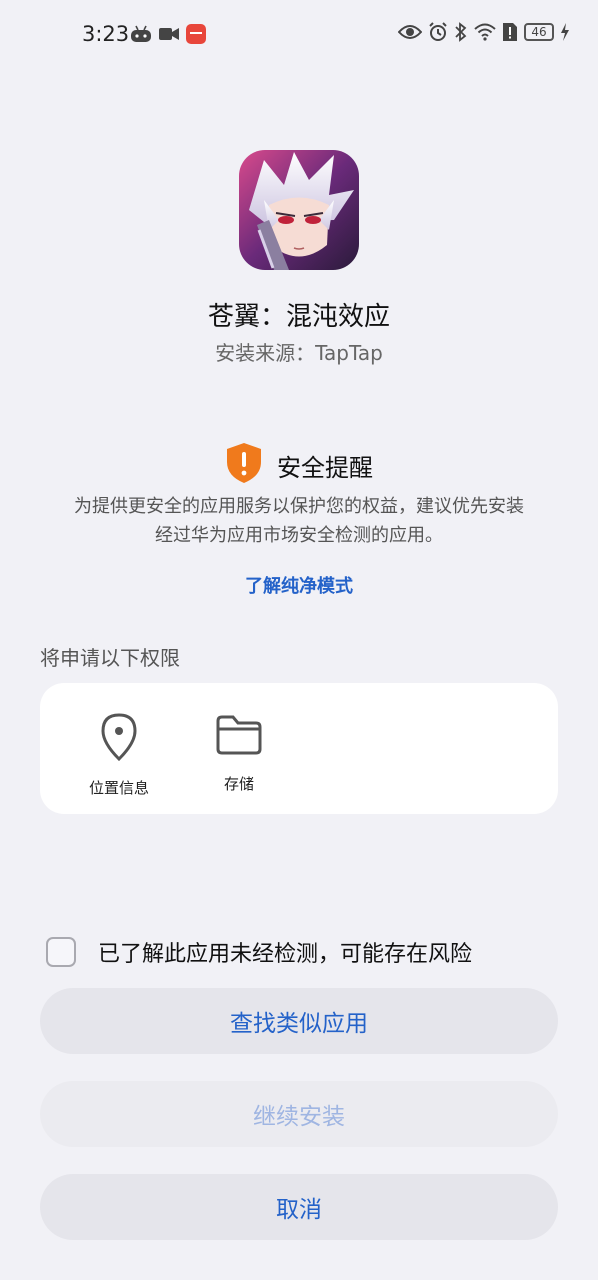  What do you see at coordinates (299, 210) in the screenshot?
I see `app-icon` at bounding box center [299, 210].